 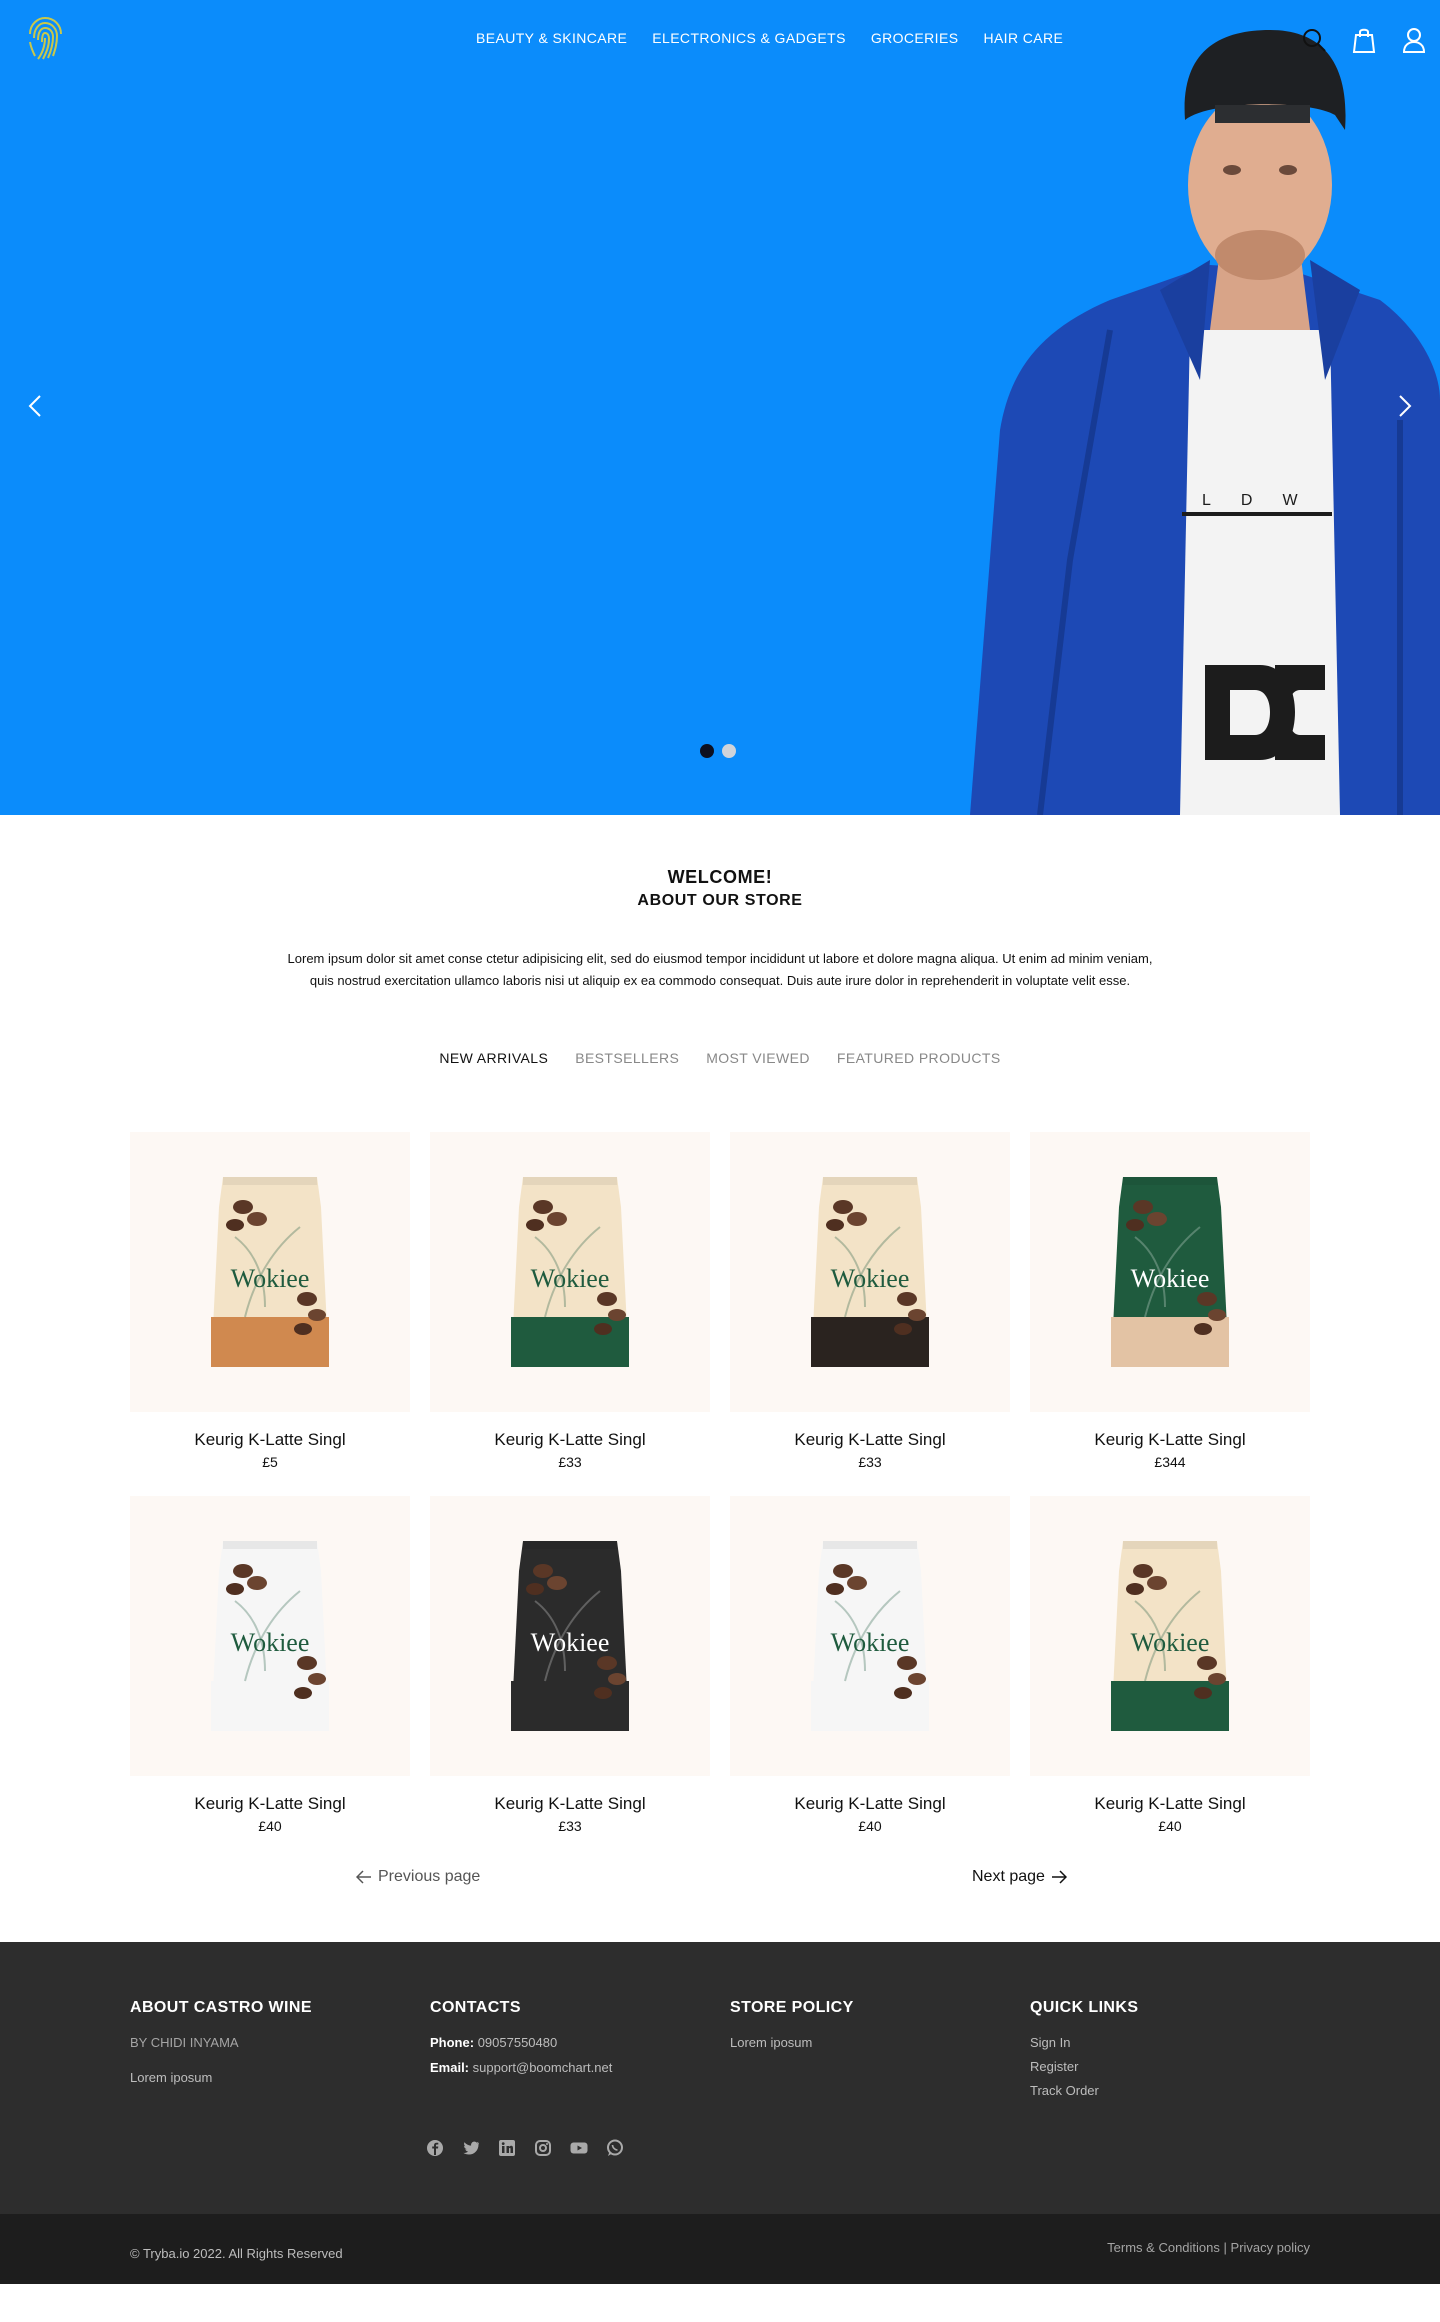 I want to click on svg-text: LDW, so click(x=1265, y=500).